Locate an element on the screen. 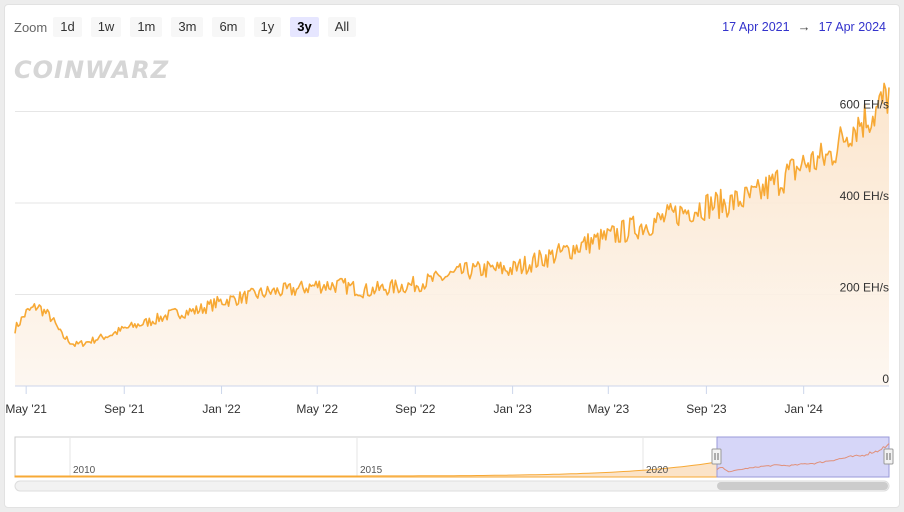  x-tick-label: Sep '21 is located at coordinates (124, 409).